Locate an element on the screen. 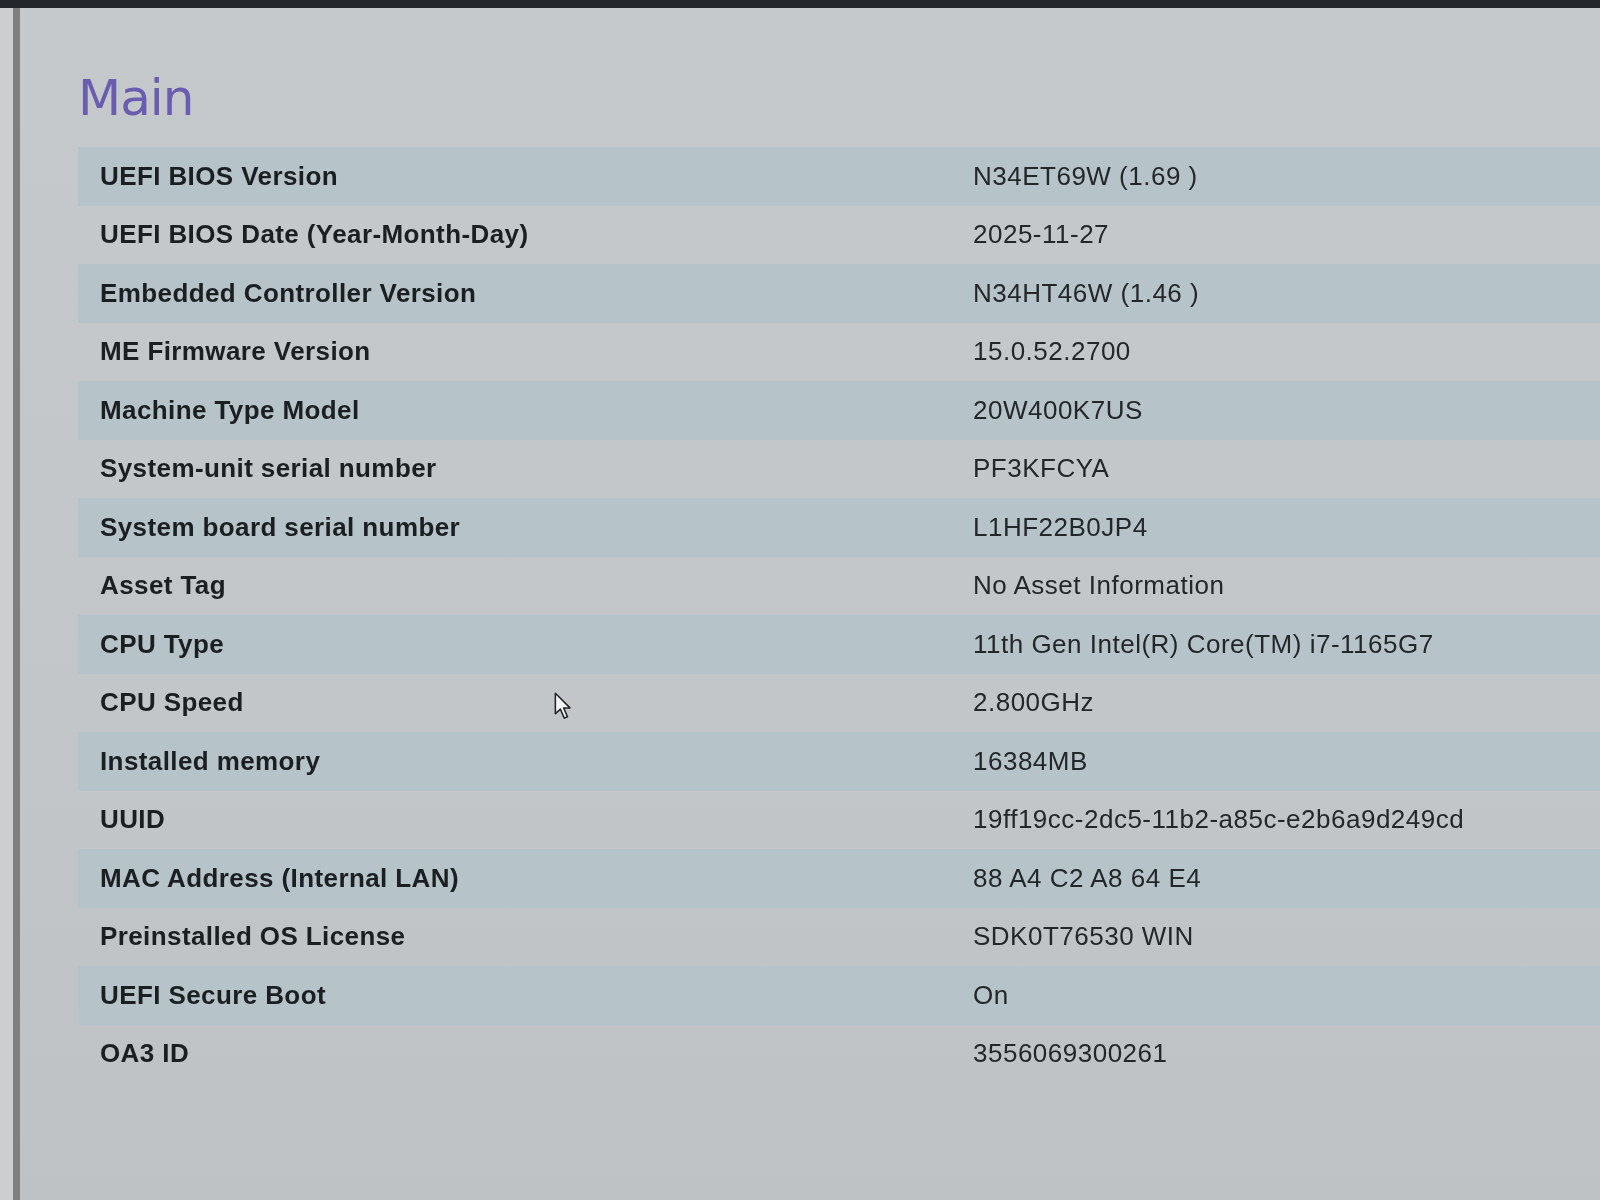 This screenshot has height=1200, width=1600. field-value: N34ET69W (1.69 ) is located at coordinates (1085, 176).